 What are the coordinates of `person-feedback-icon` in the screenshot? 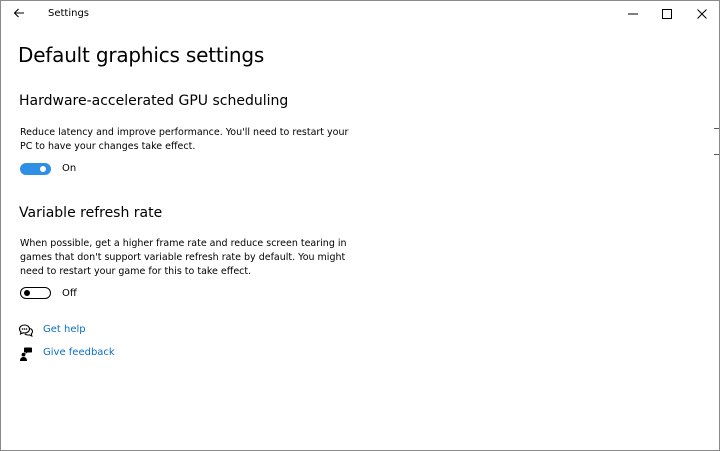 It's located at (26, 354).